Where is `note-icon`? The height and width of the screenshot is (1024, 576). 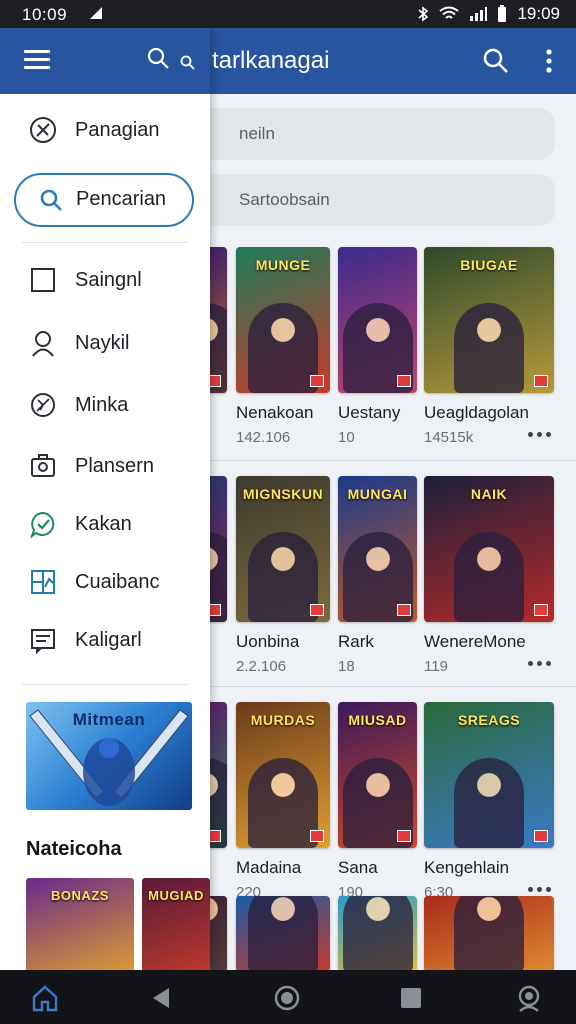
note-icon is located at coordinates (43, 640).